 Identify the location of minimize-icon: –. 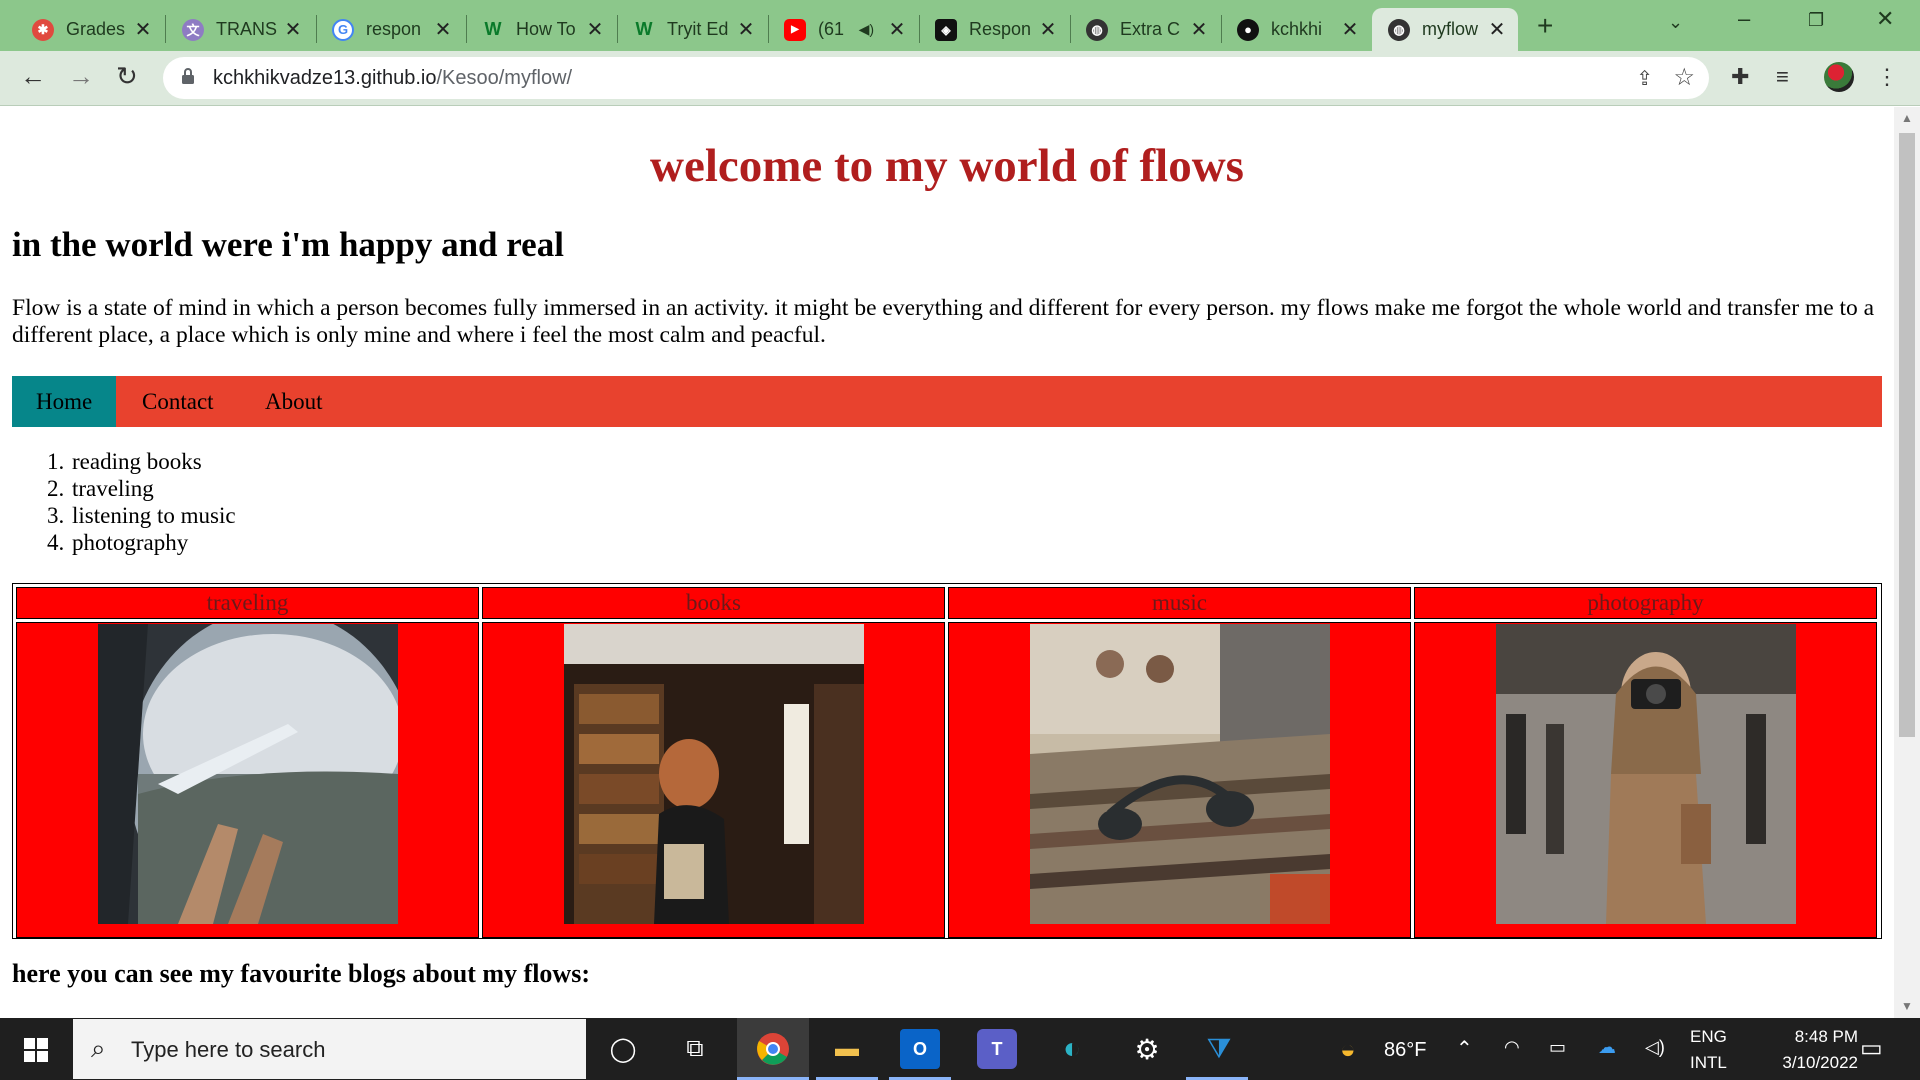
(1744, 19).